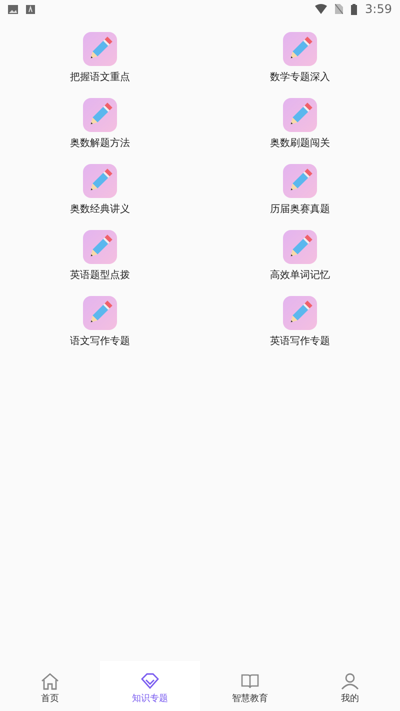 The image size is (400, 711). I want to click on nav-tab: 首页, so click(50, 686).